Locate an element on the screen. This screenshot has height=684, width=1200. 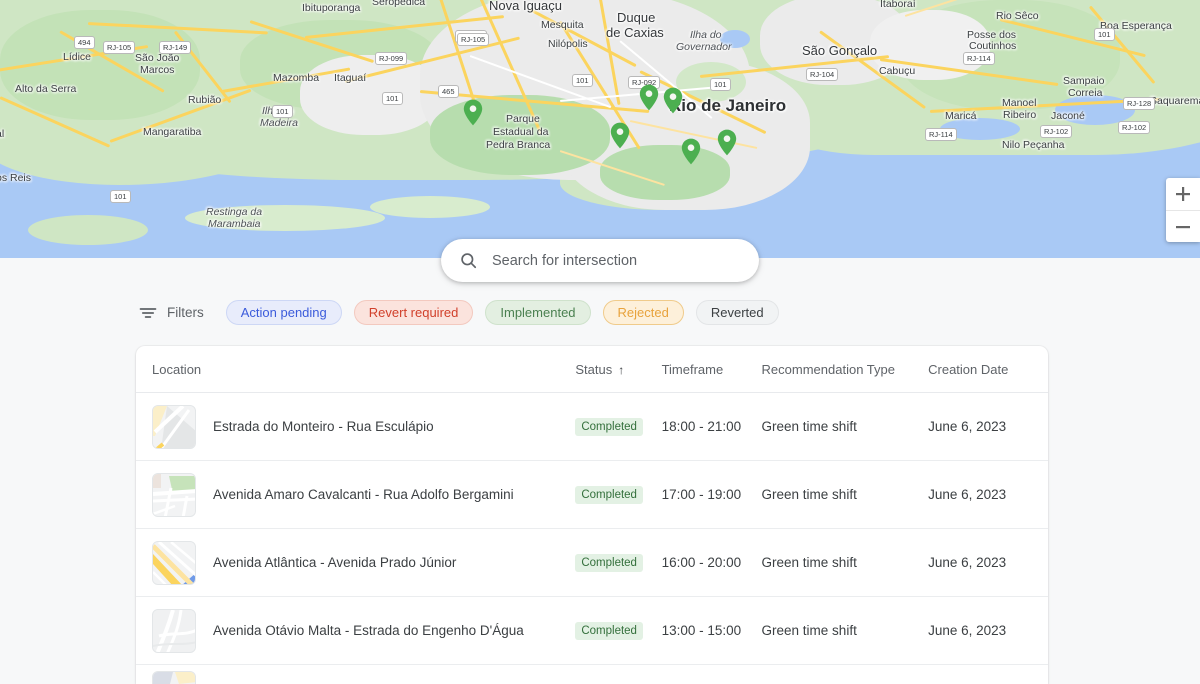
map-place-label: al is located at coordinates (2, 134).